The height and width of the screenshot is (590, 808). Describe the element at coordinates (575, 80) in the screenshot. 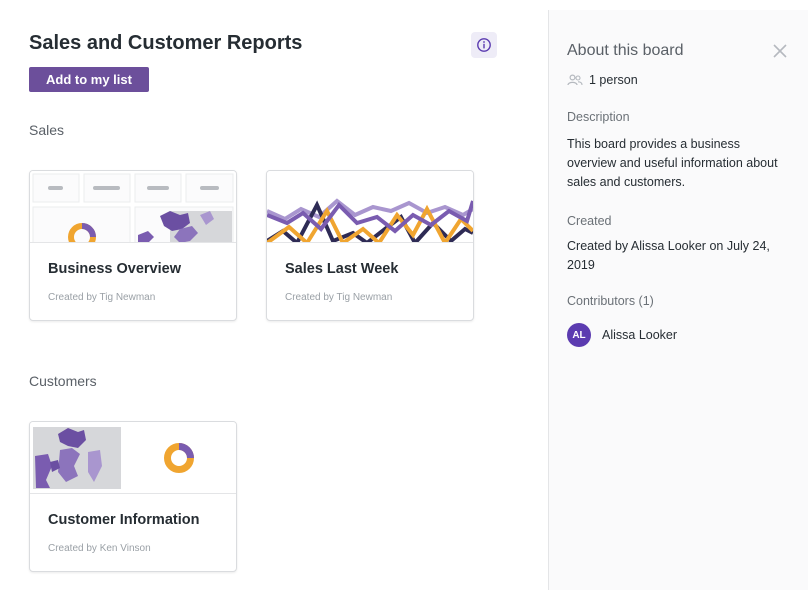

I see `people-icon` at that location.